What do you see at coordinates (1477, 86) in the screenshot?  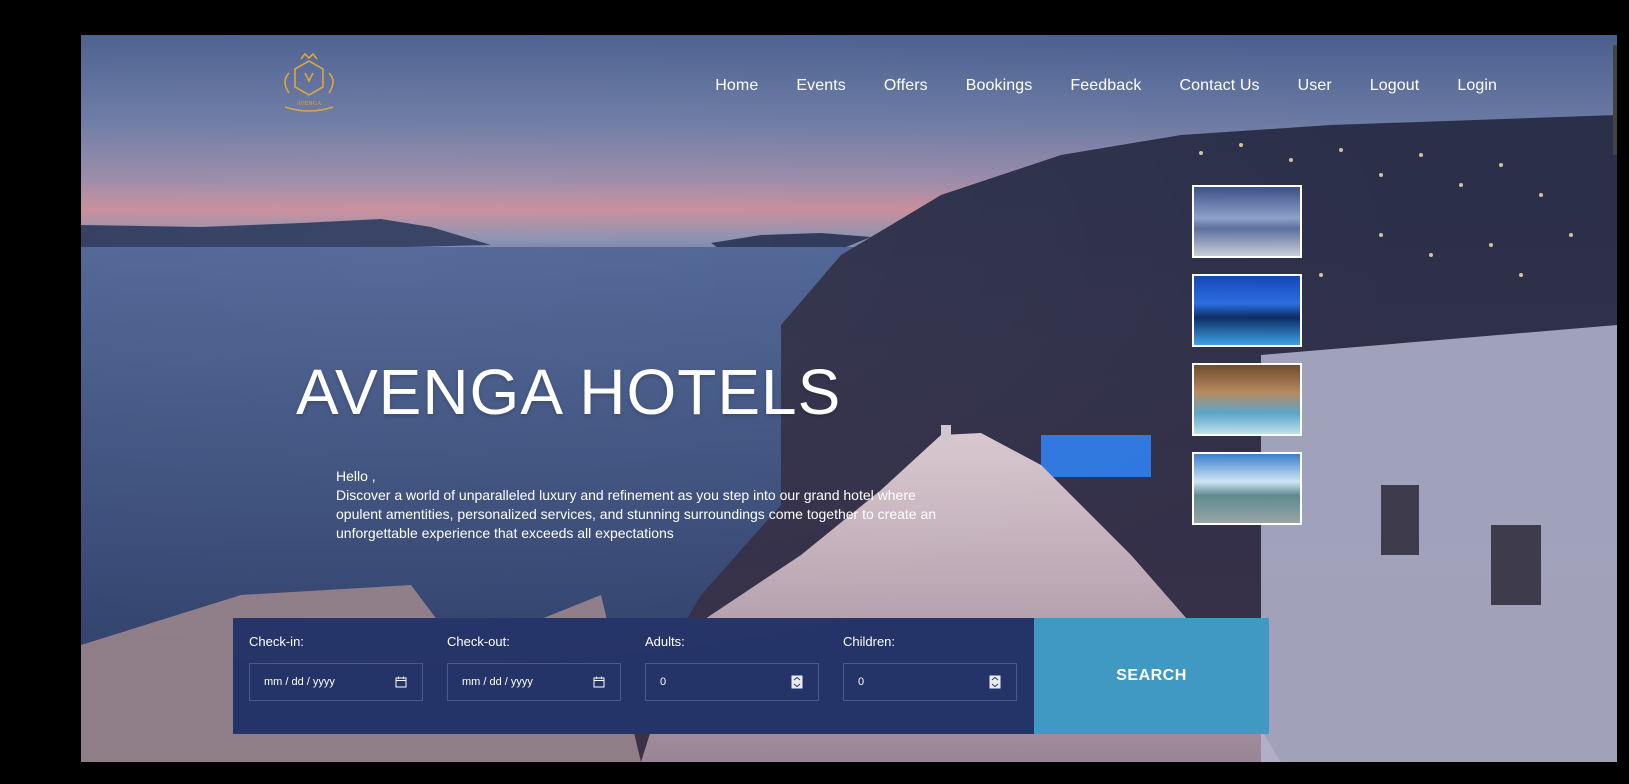 I see `nav-login: Login` at bounding box center [1477, 86].